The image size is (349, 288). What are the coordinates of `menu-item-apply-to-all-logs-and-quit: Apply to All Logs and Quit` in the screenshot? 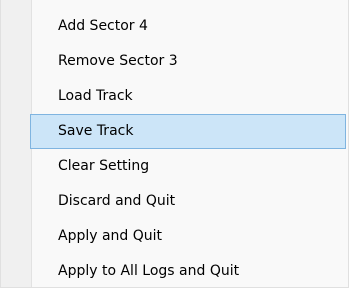 It's located at (174, 270).